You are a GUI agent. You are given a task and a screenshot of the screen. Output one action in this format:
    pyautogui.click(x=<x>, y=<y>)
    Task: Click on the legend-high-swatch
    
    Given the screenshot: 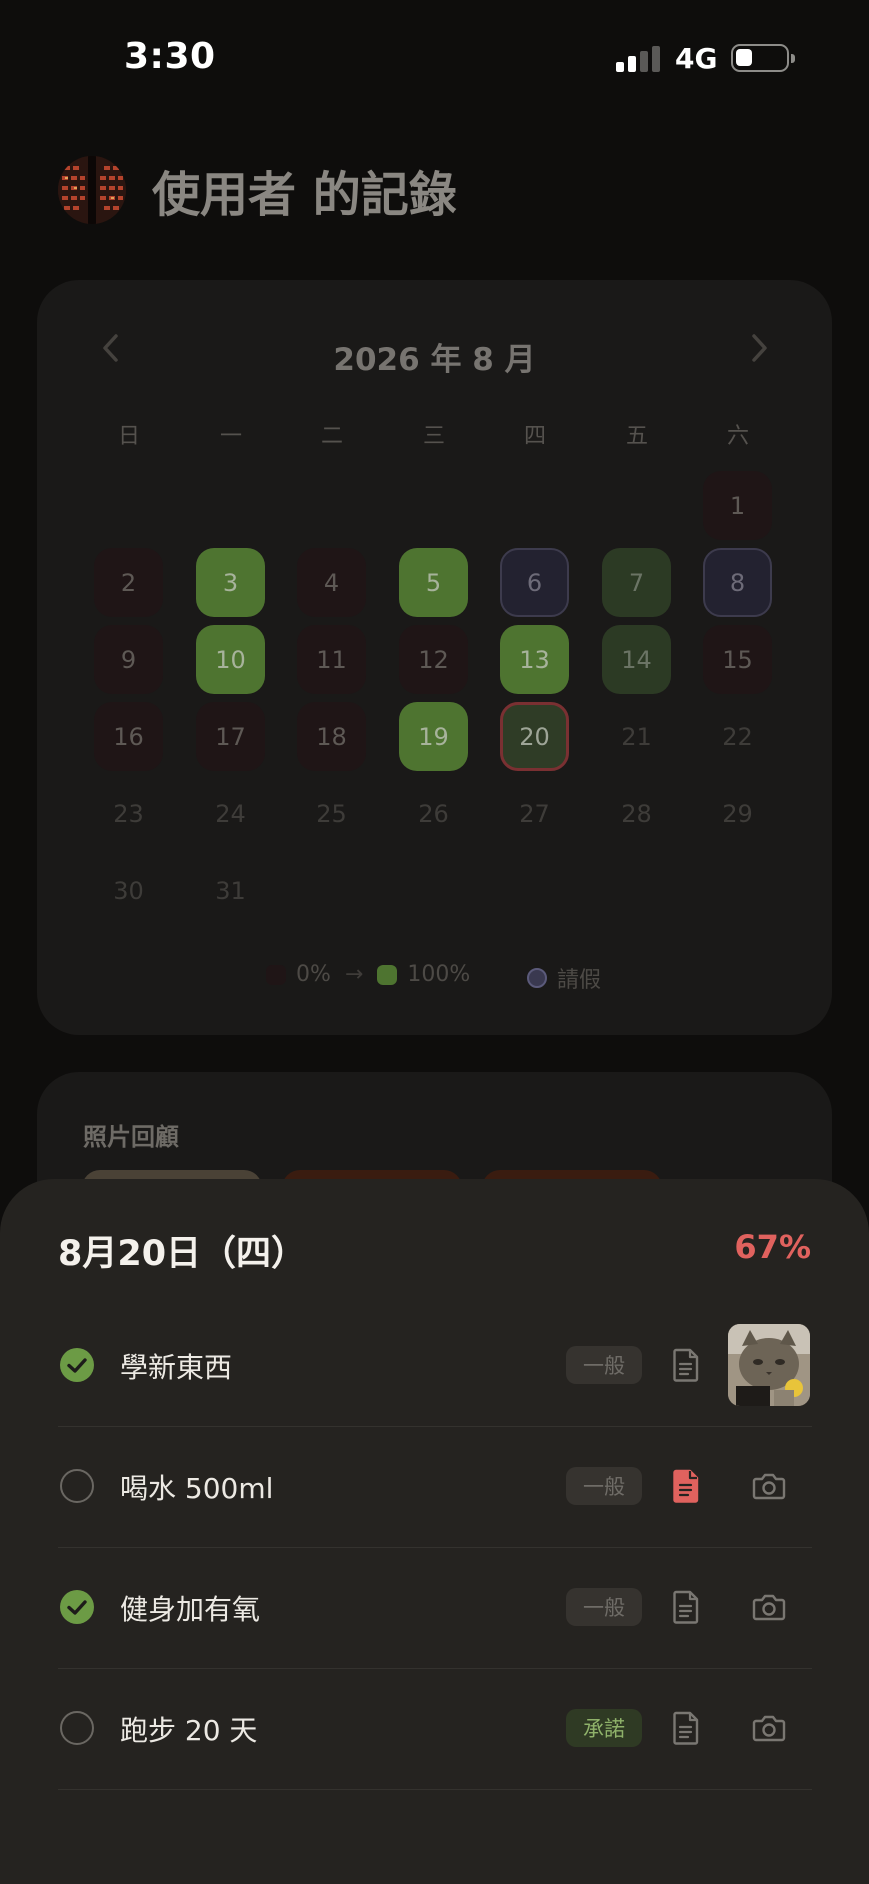 What is the action you would take?
    pyautogui.click(x=387, y=974)
    